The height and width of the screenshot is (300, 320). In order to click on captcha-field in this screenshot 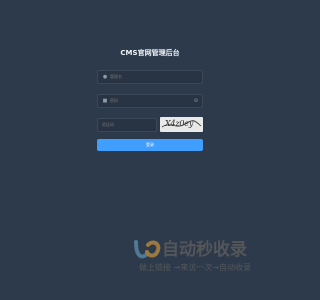, I will do `click(127, 125)`.